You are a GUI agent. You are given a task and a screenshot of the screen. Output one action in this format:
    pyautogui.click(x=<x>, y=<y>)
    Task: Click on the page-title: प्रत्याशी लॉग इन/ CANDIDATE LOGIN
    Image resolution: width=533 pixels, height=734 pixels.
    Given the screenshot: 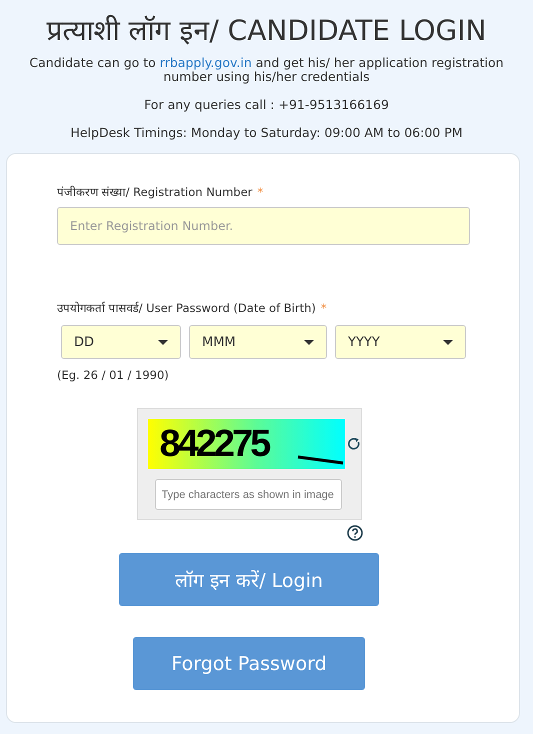 What is the action you would take?
    pyautogui.click(x=266, y=30)
    